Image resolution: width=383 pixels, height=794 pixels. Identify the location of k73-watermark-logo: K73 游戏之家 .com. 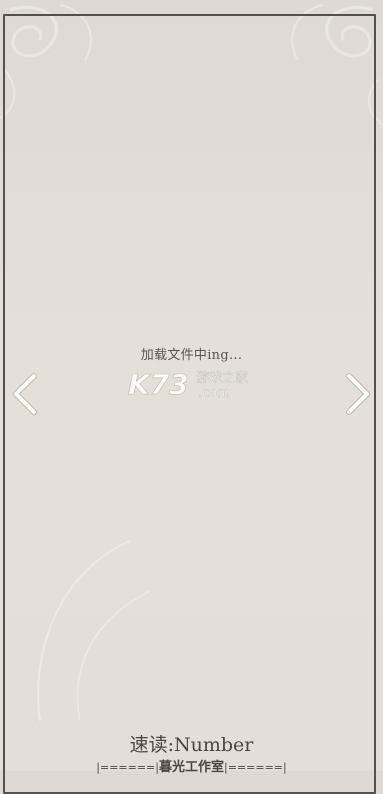
(188, 384).